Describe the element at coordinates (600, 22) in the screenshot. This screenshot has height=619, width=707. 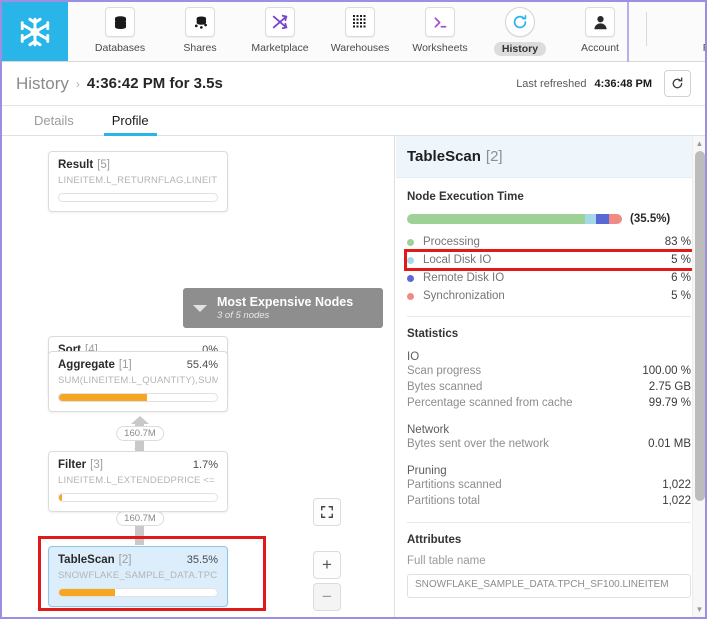
I see `account-person-icon` at that location.